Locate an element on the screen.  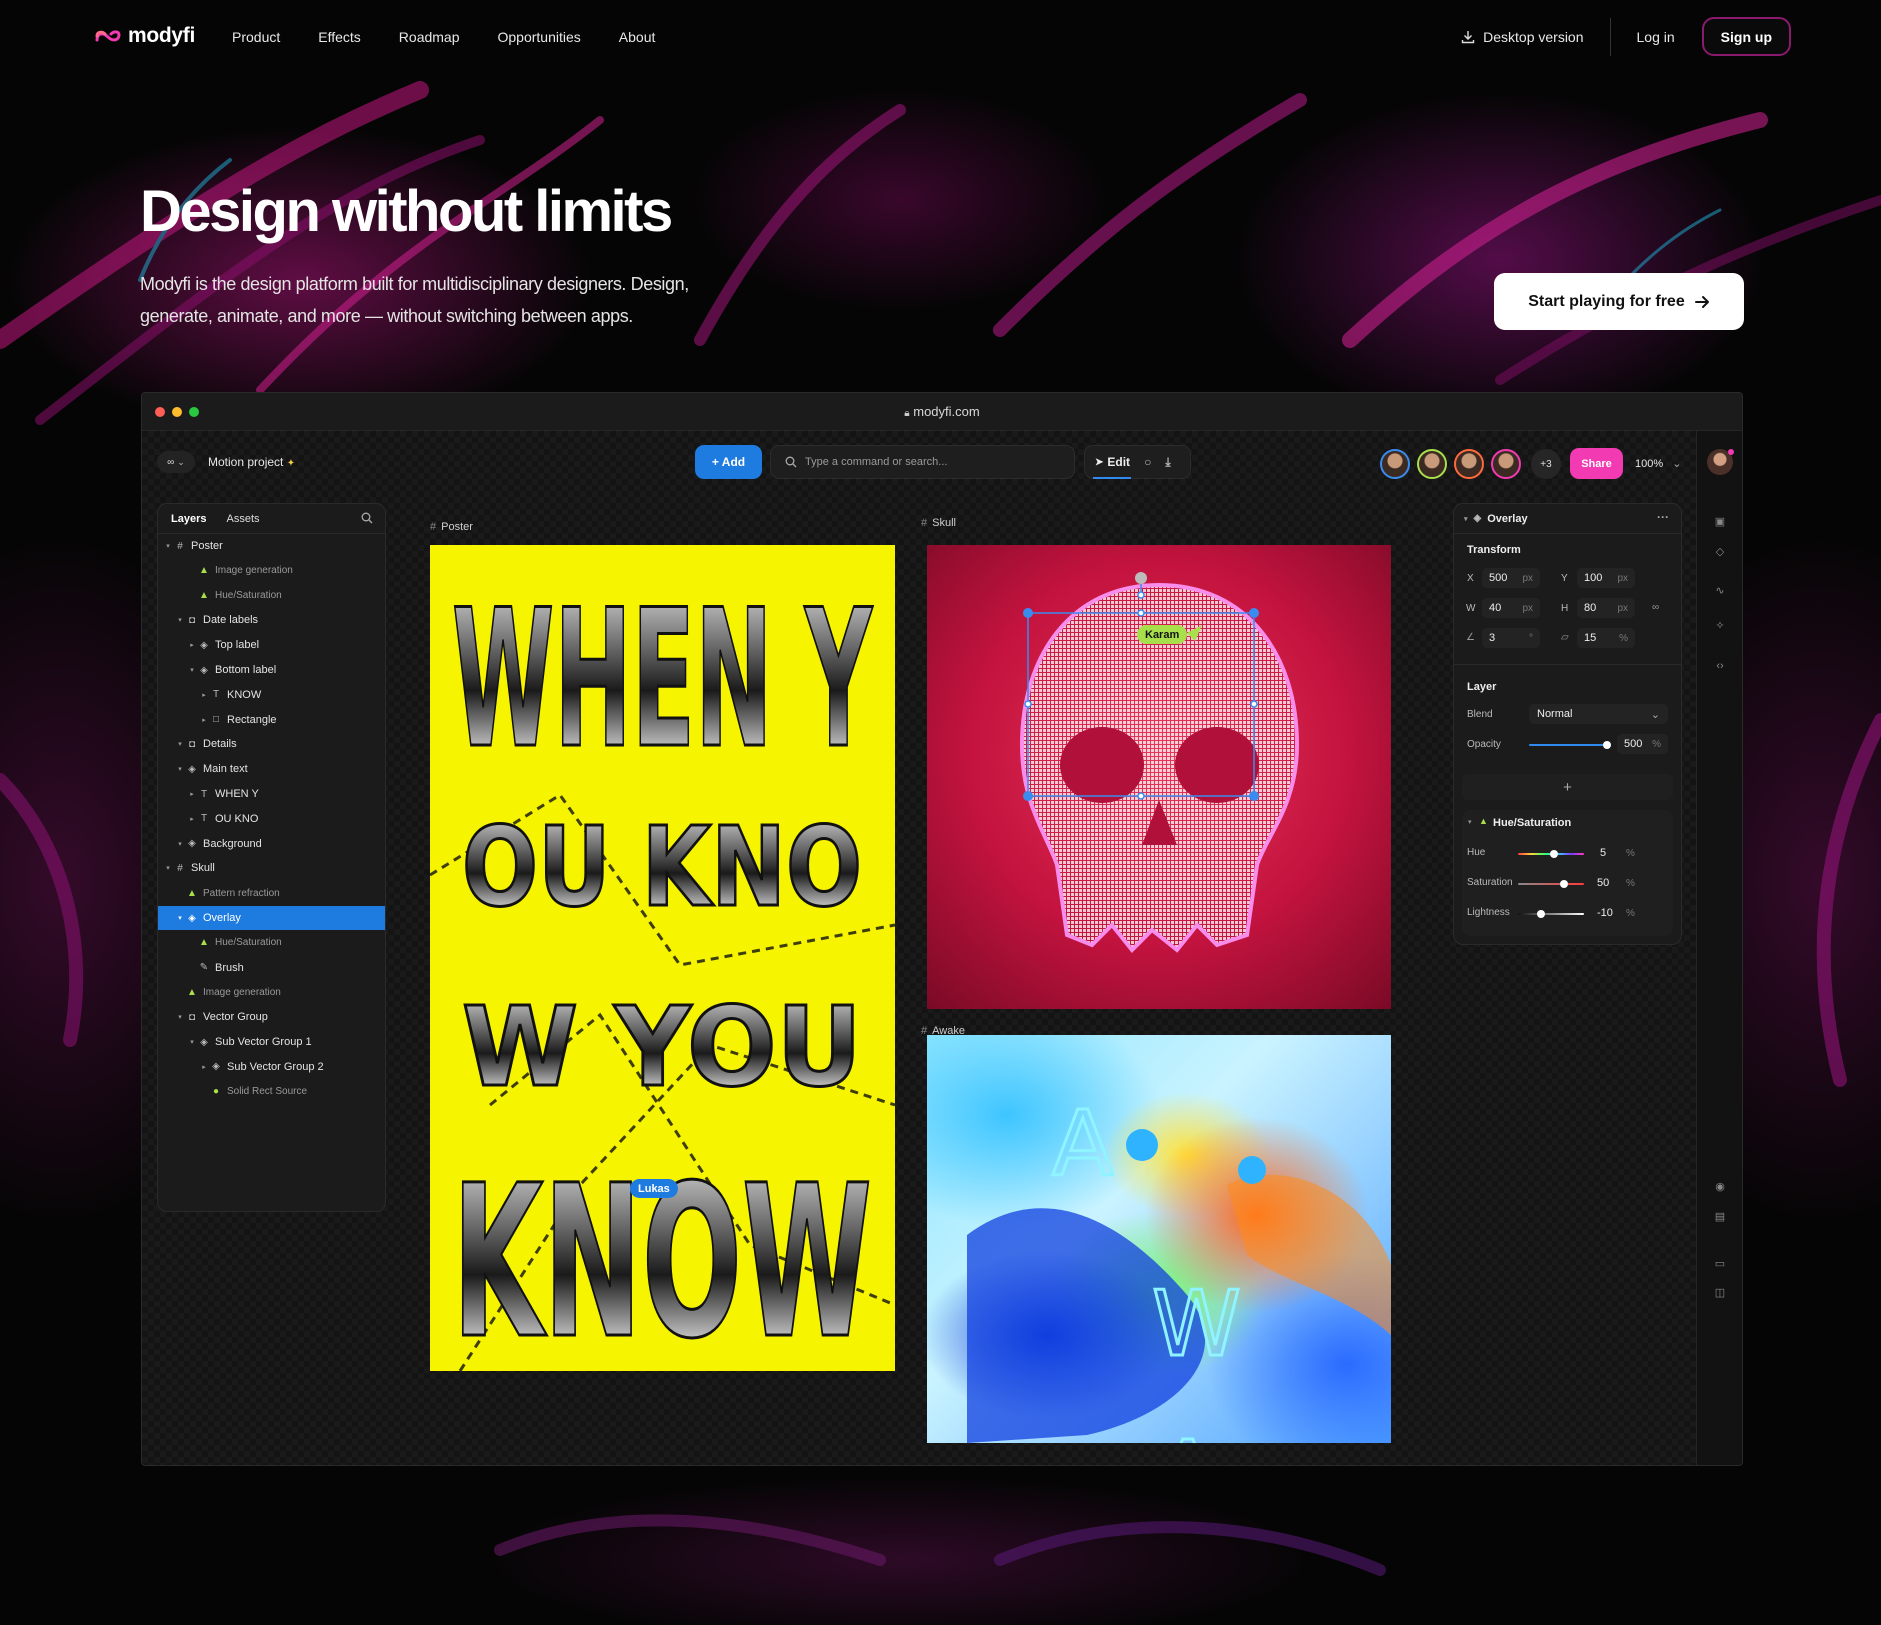
brand-logo: modyfi is located at coordinates (144, 36).